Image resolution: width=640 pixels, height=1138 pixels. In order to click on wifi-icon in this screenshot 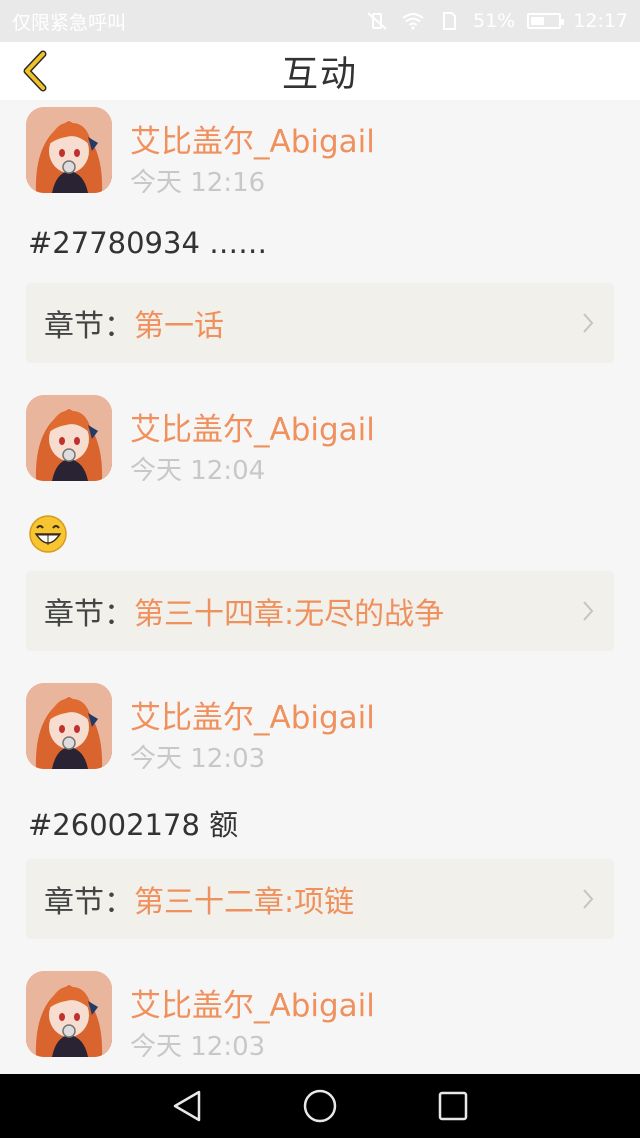, I will do `click(413, 21)`.